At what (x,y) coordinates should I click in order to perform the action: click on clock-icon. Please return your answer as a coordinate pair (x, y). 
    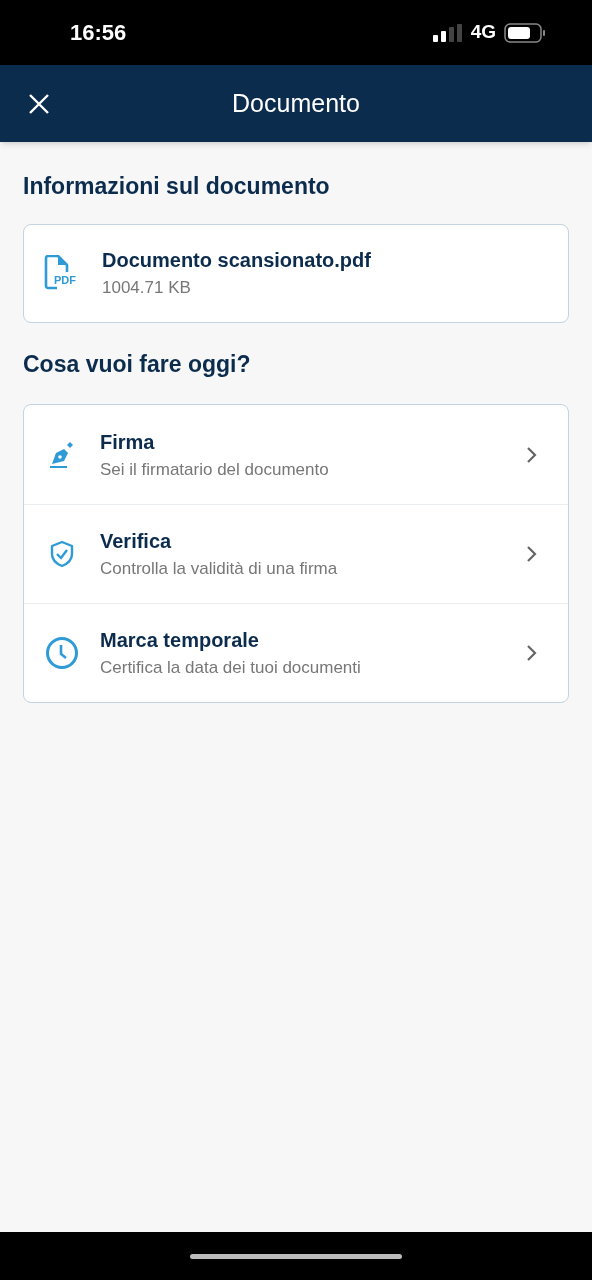
    Looking at the image, I should click on (62, 653).